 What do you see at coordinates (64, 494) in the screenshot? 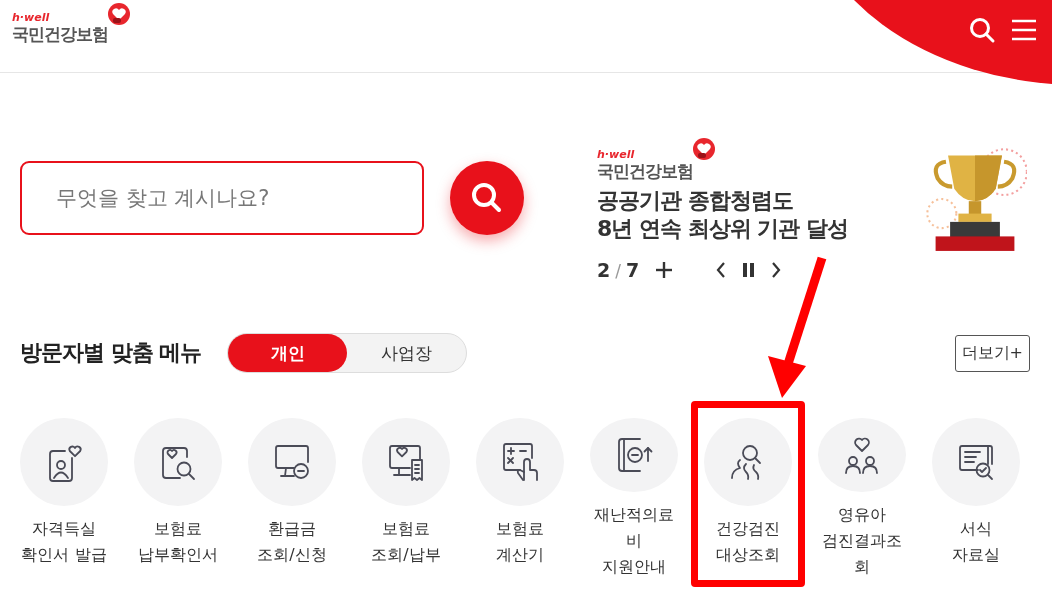
I see `menu-item: 자격득실 확인서 발급` at bounding box center [64, 494].